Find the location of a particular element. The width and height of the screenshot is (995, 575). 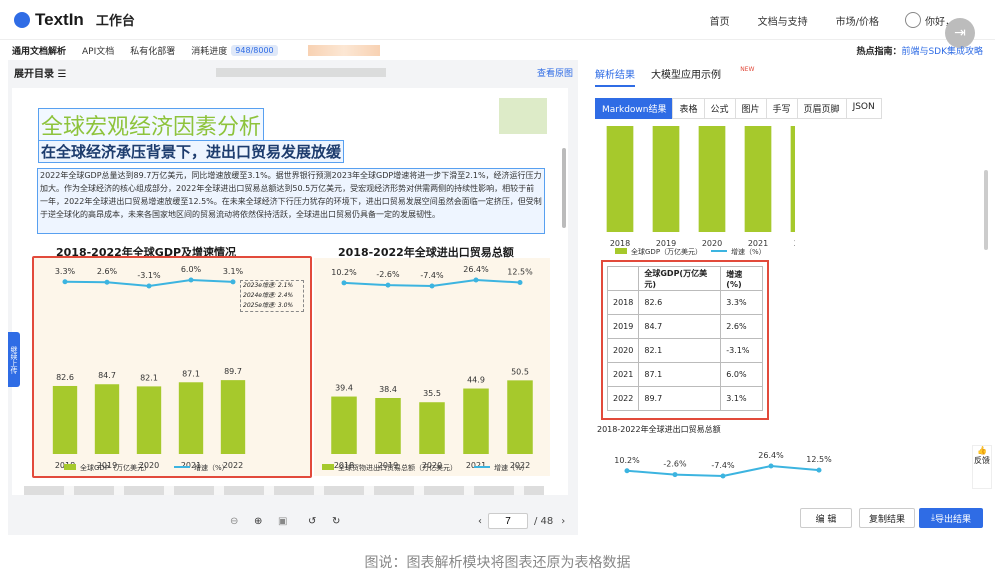

rate-label: 12.5% is located at coordinates (819, 459).